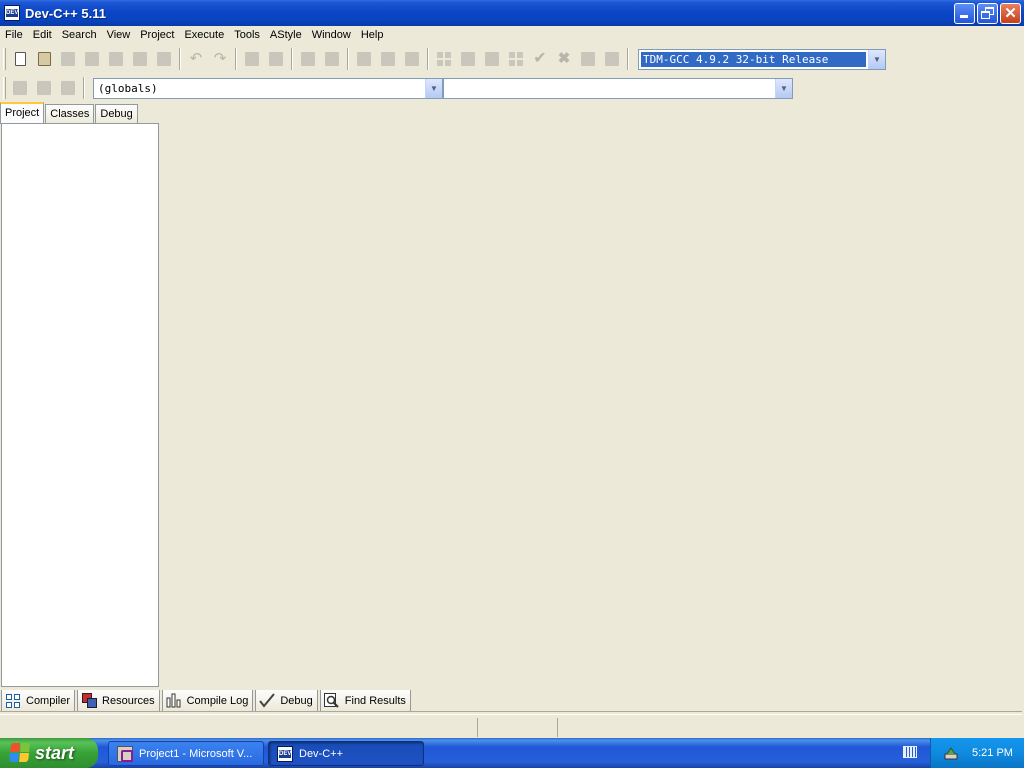  Describe the element at coordinates (119, 35) in the screenshot. I see `menu-view: View` at that location.